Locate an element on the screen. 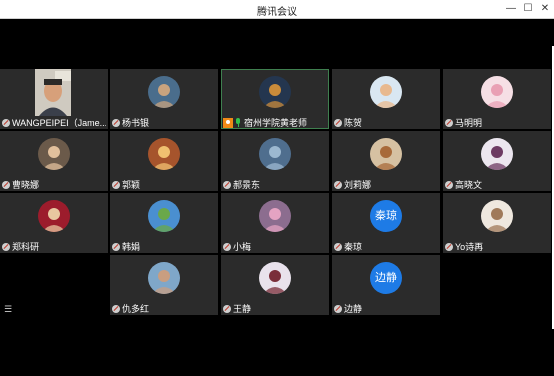 This screenshot has width=554, height=376. participant-label: 边静 is located at coordinates (348, 308).